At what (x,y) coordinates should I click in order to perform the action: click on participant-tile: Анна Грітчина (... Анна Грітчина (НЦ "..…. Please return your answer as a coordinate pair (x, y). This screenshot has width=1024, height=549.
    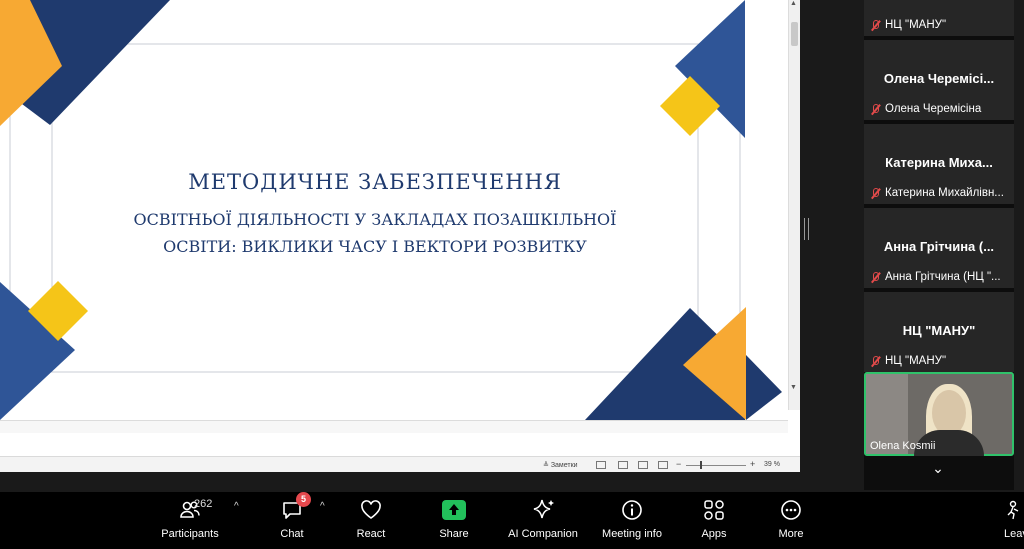
    Looking at the image, I should click on (939, 248).